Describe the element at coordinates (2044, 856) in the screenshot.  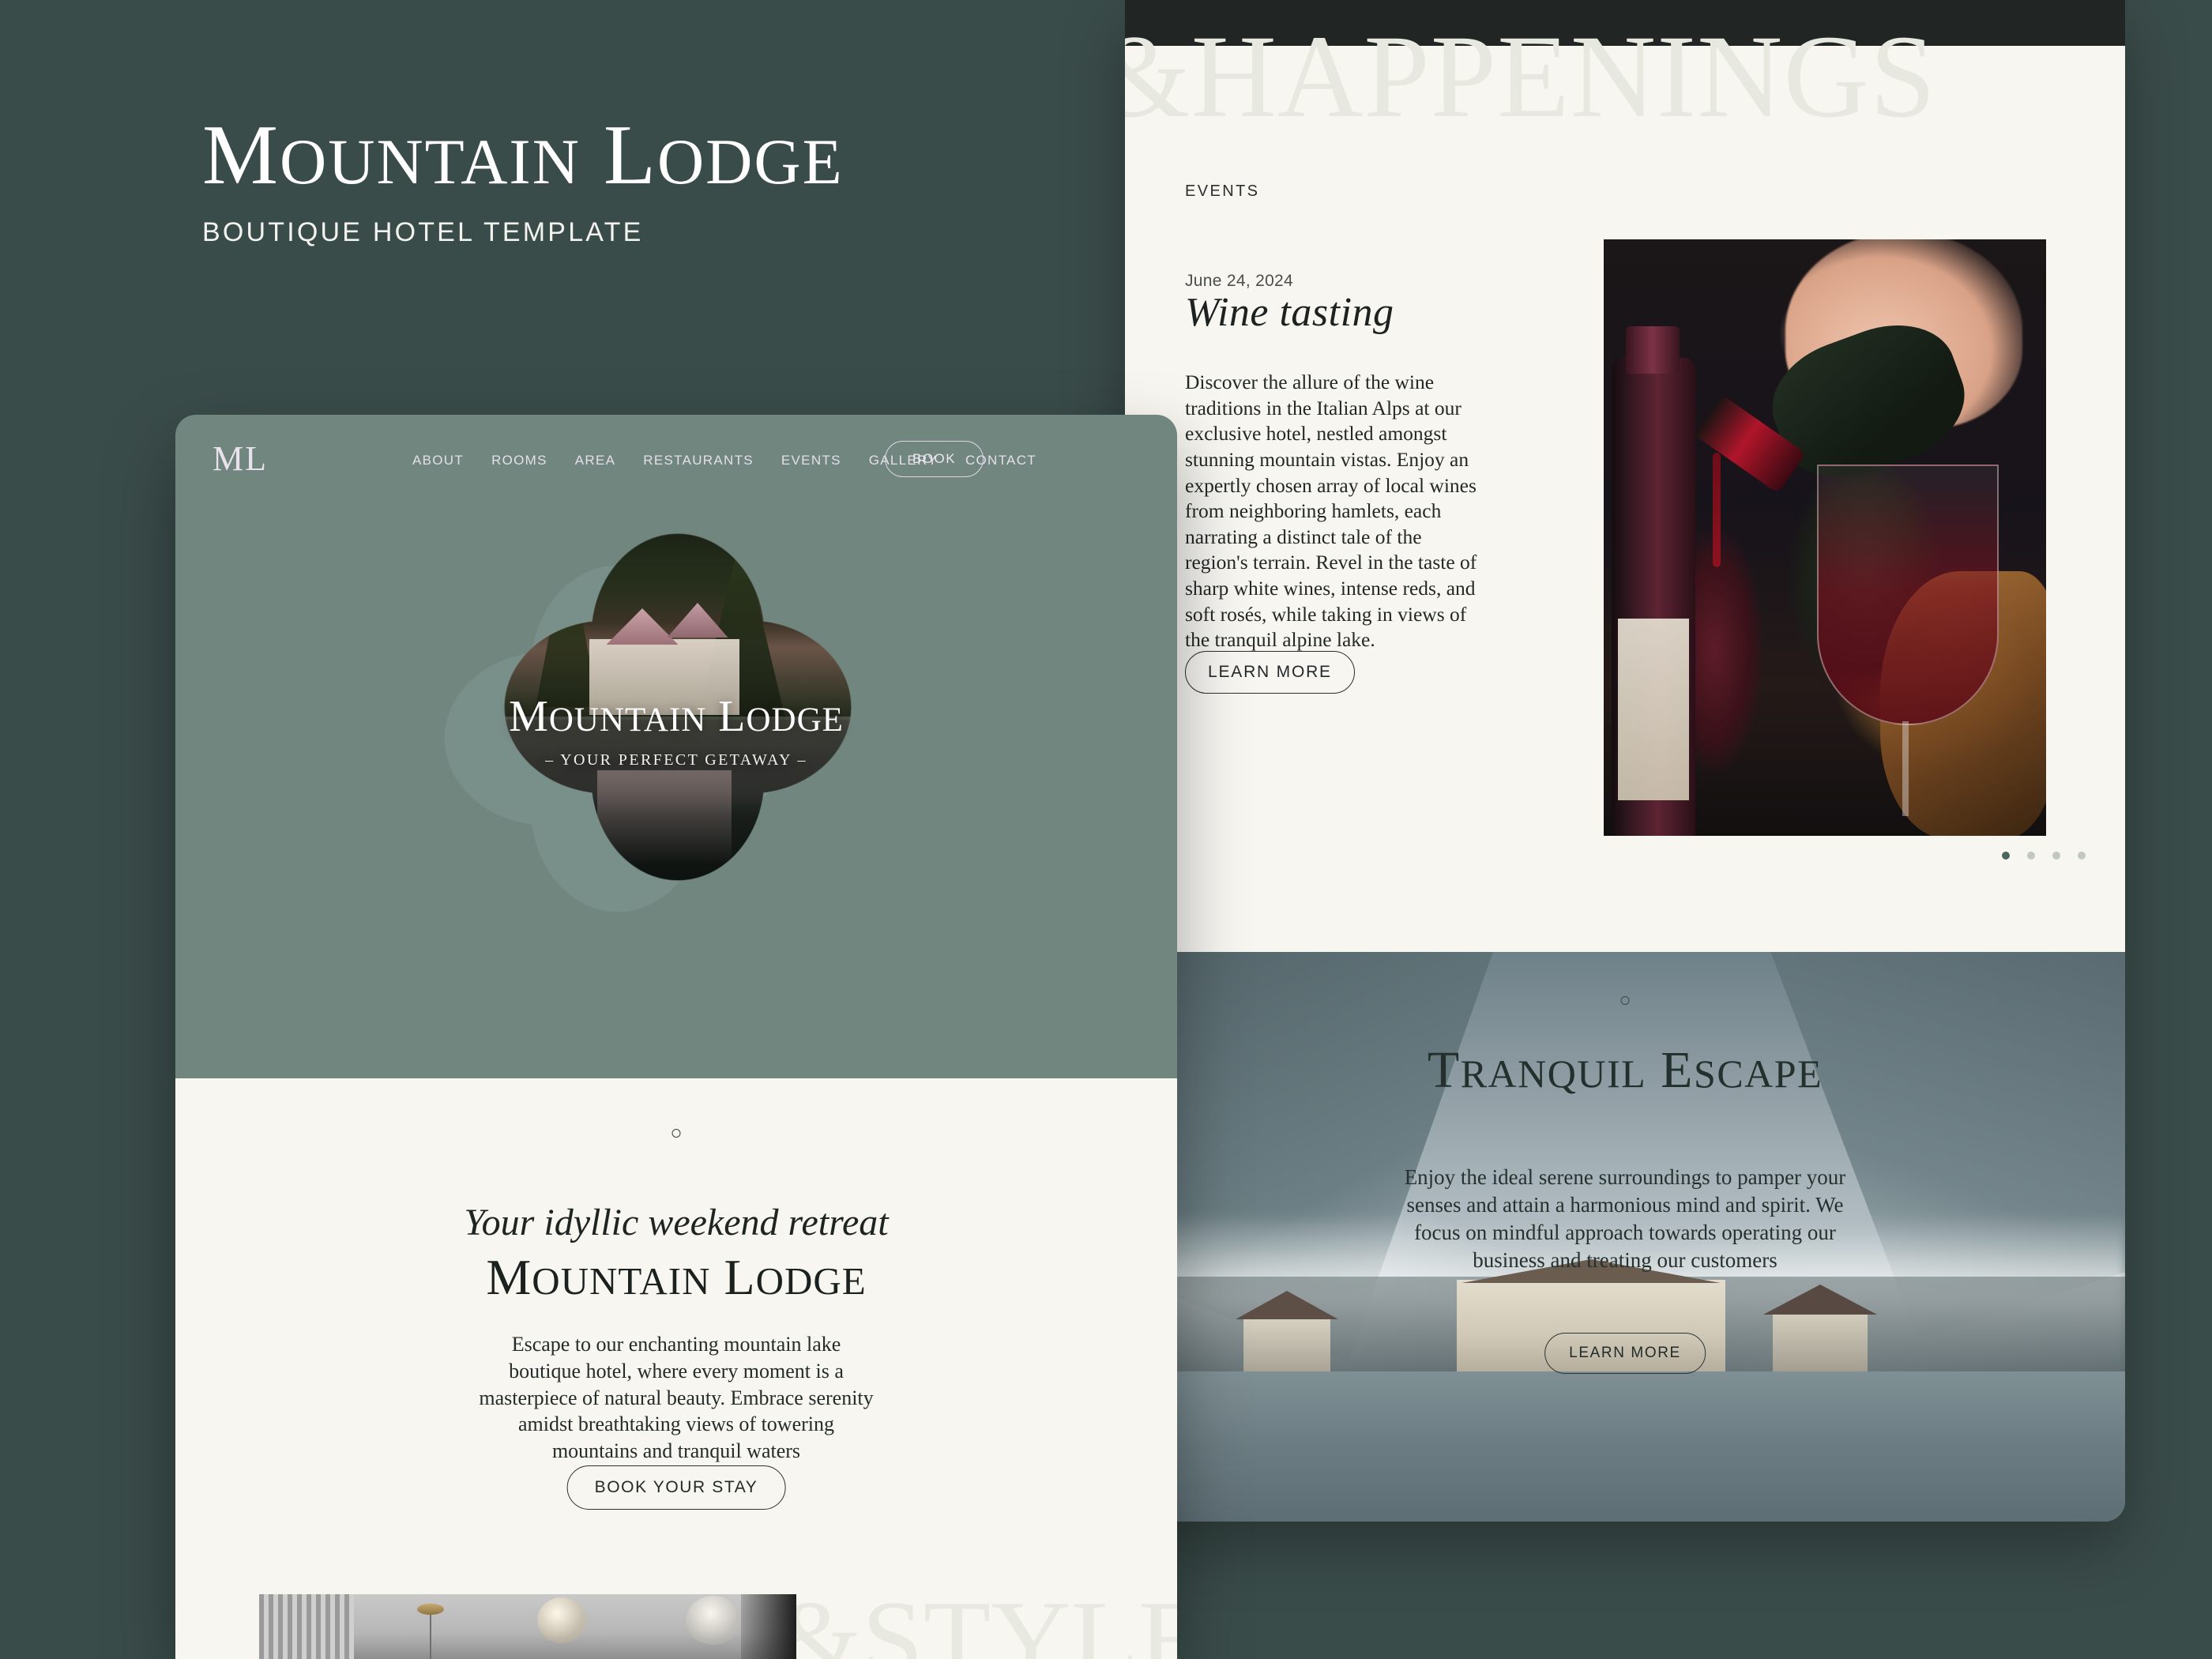
I see `carousel-dots` at that location.